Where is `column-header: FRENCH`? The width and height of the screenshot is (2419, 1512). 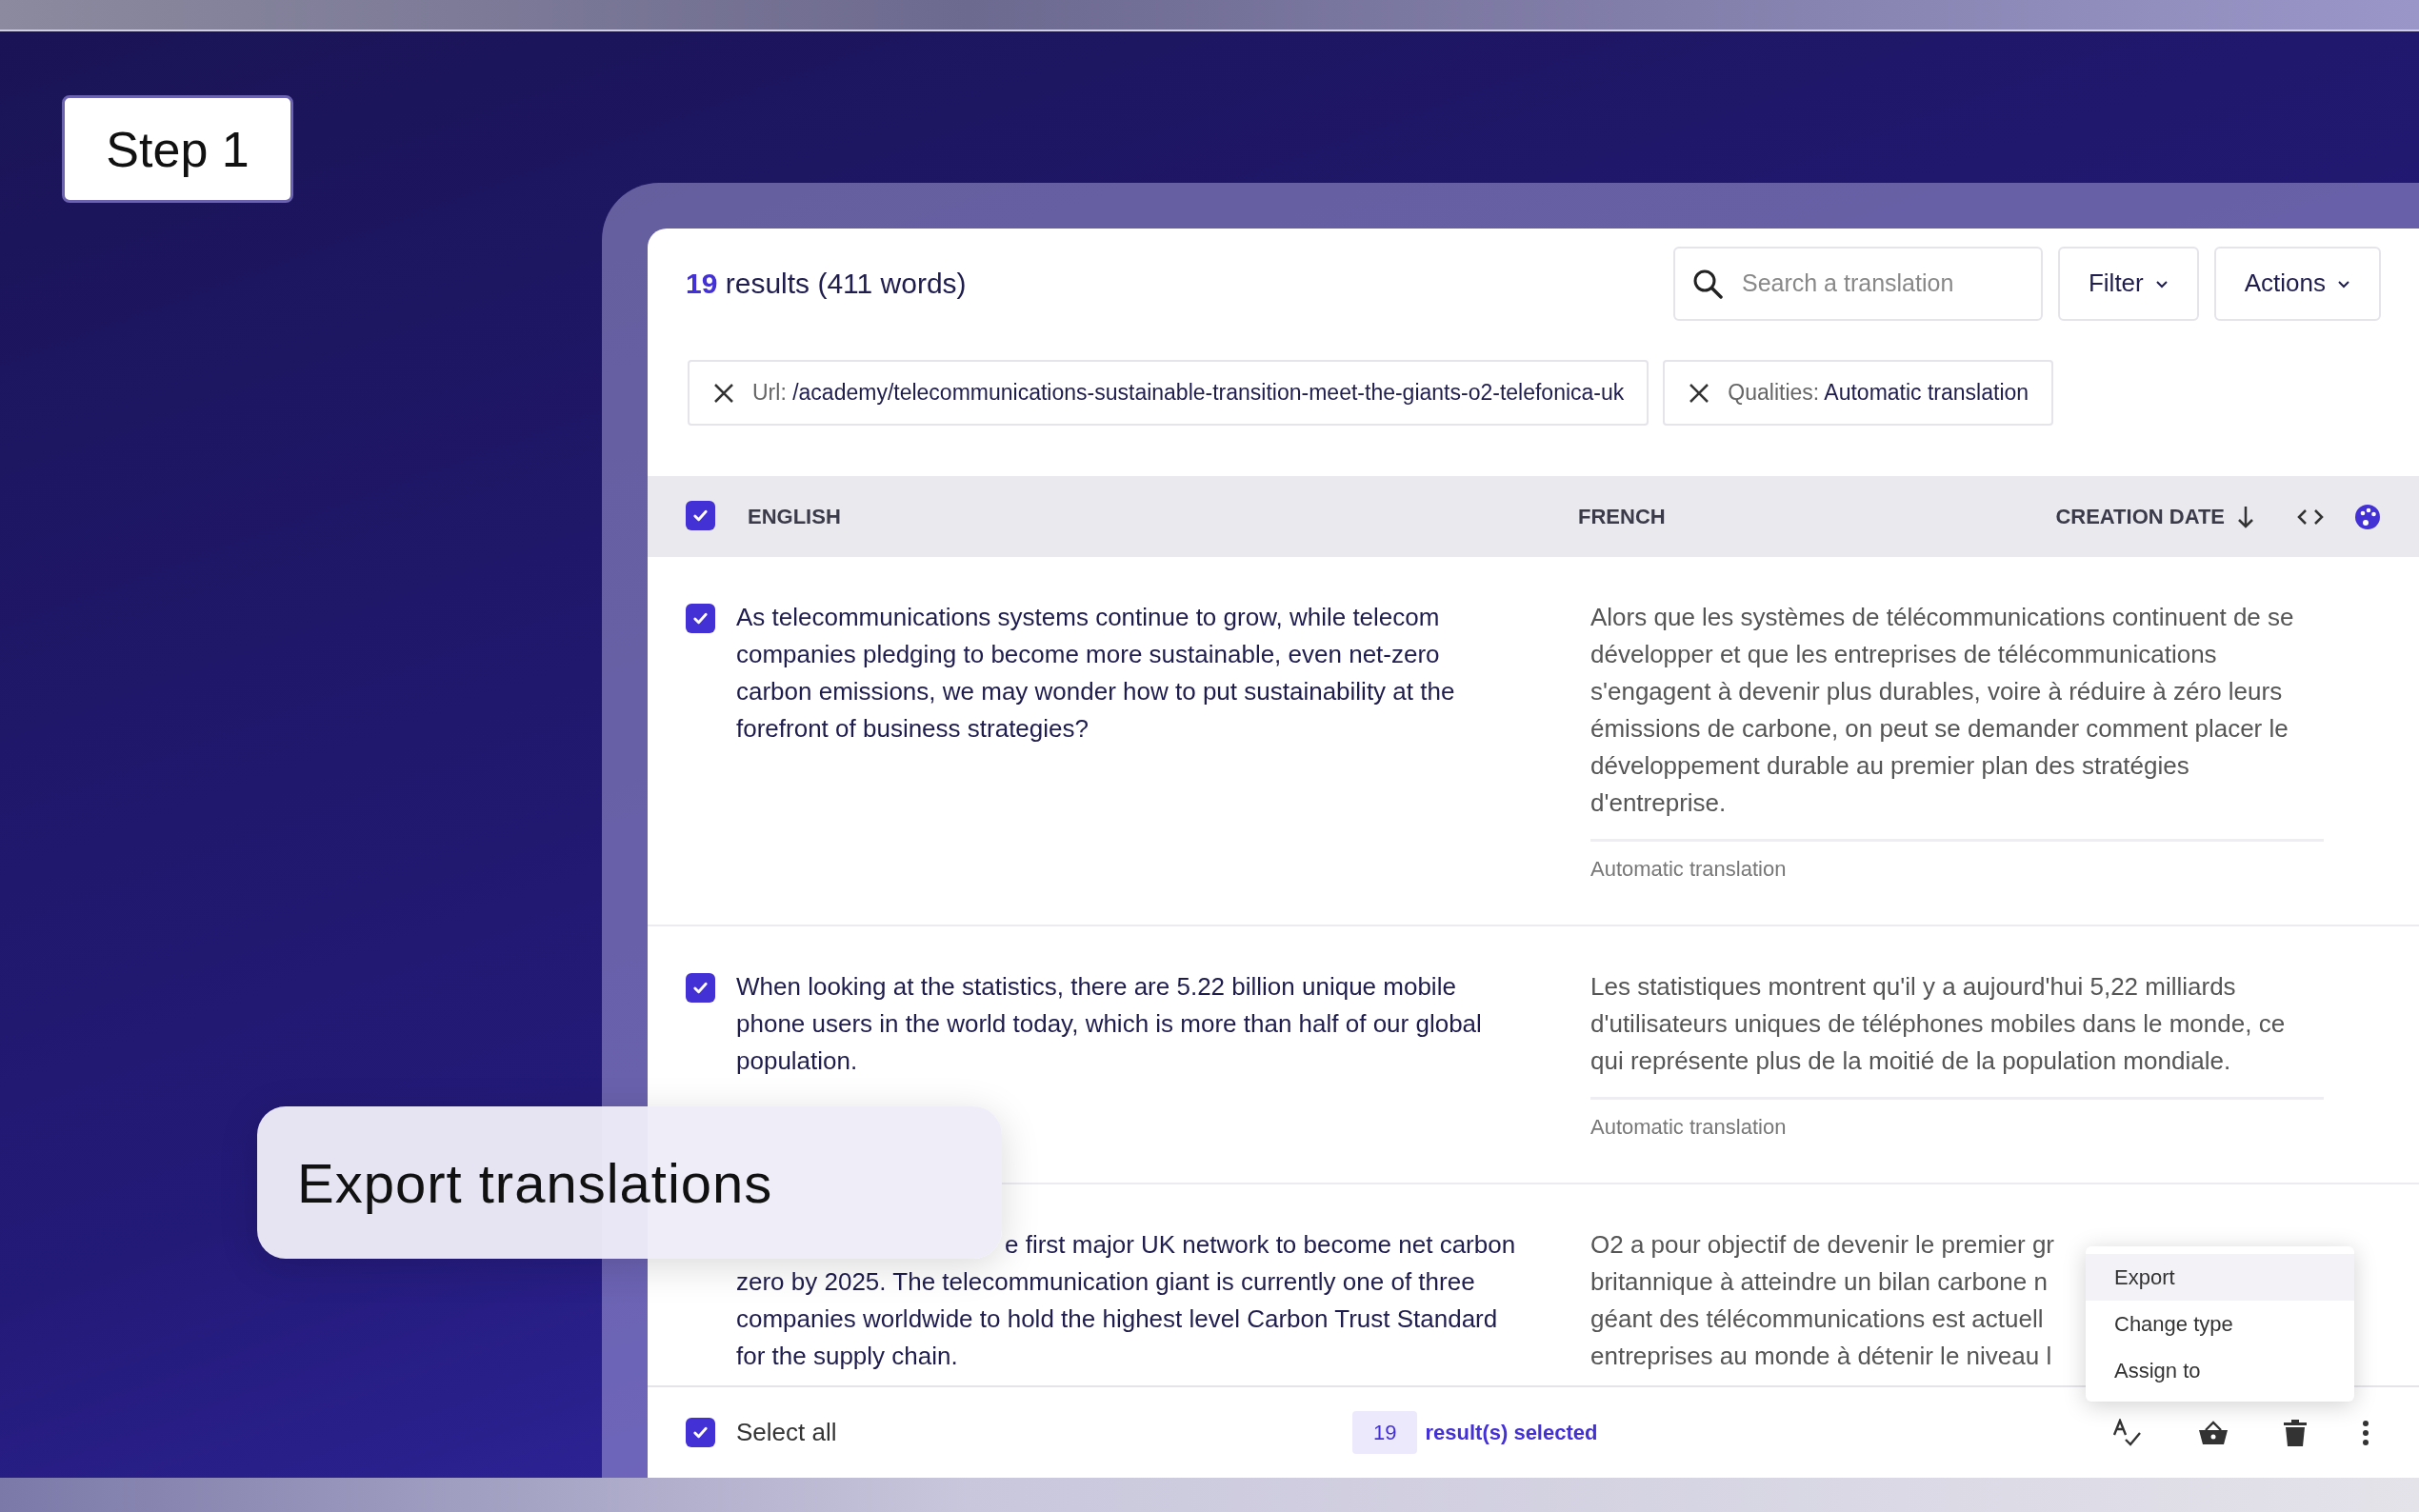
column-header: FRENCH is located at coordinates (1622, 517).